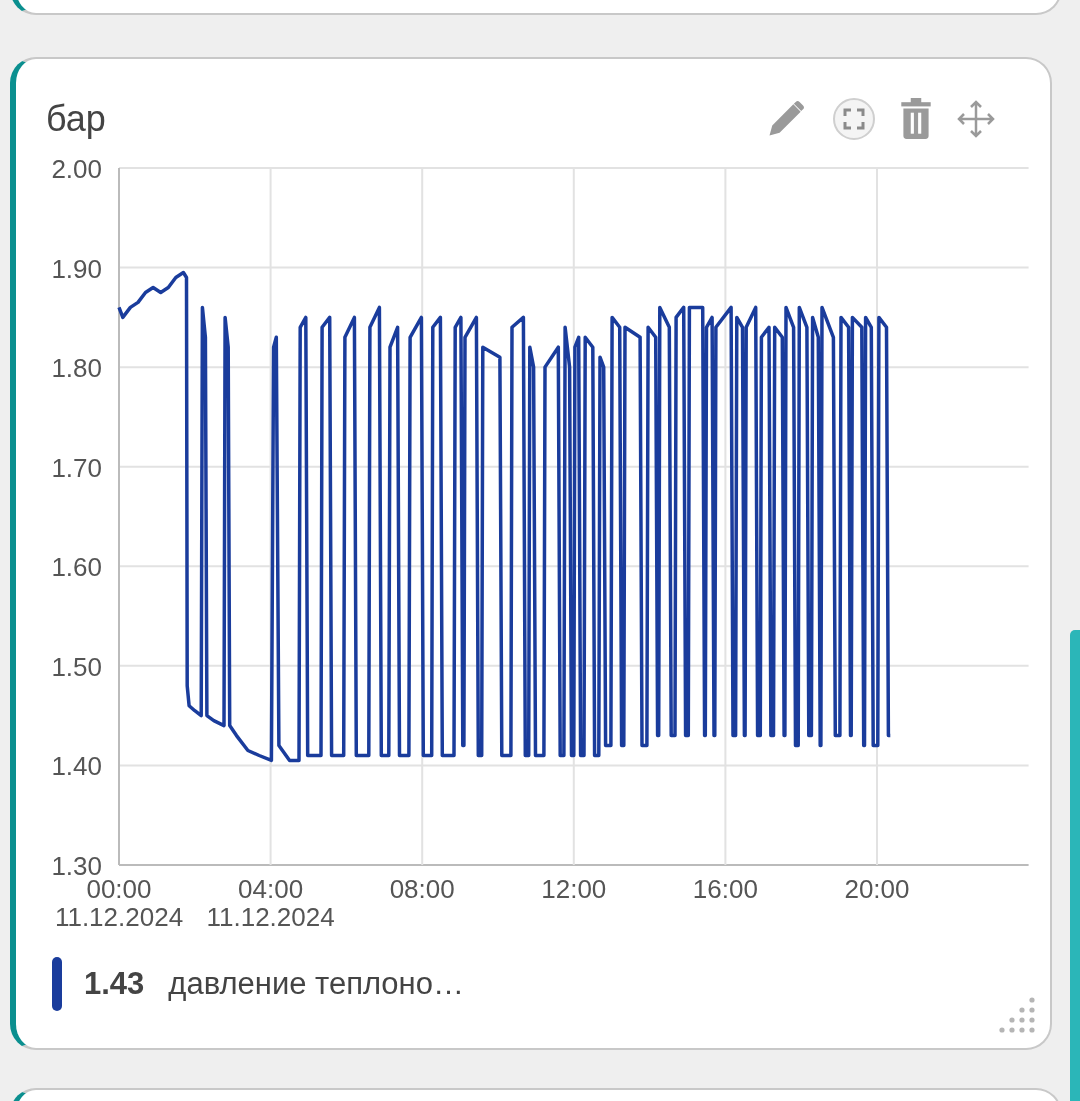 The height and width of the screenshot is (1101, 1080). What do you see at coordinates (422, 889) in the screenshot?
I see `x-tick-label: 08:00` at bounding box center [422, 889].